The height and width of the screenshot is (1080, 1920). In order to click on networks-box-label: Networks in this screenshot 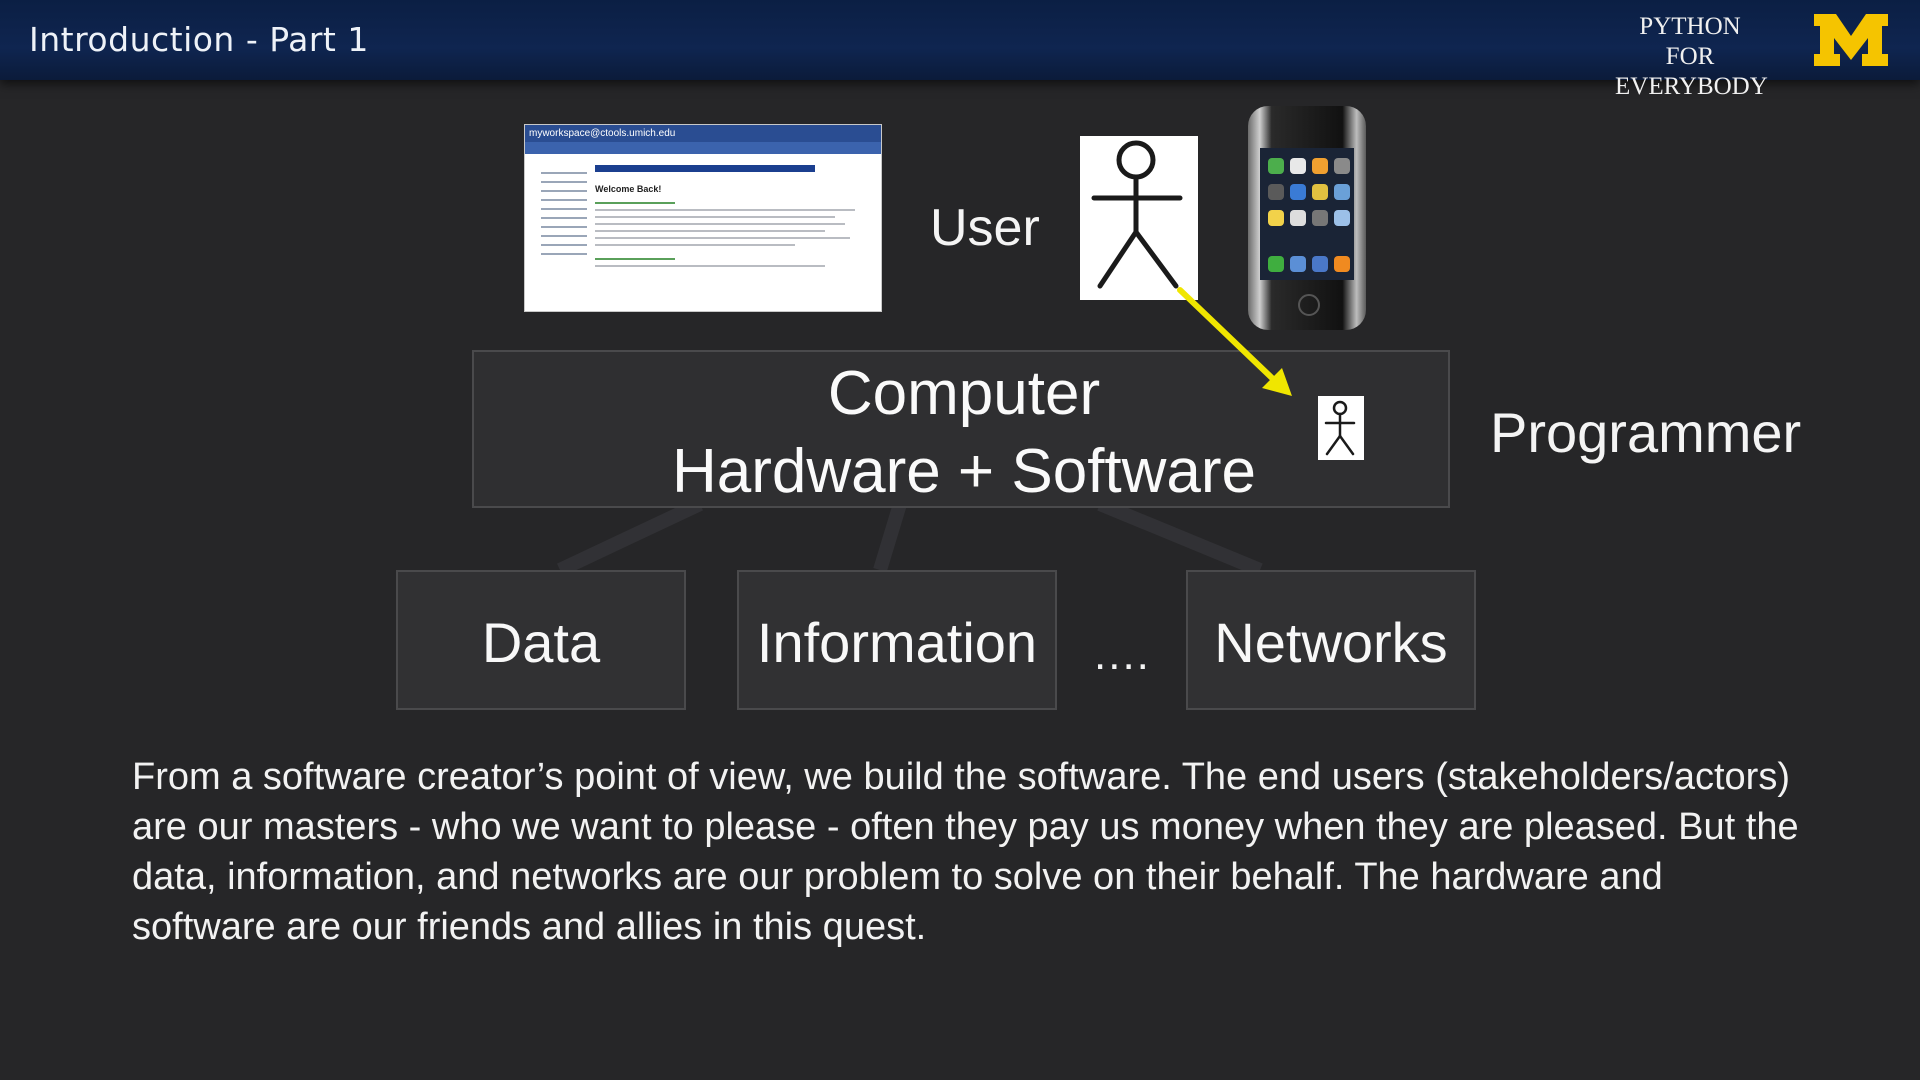, I will do `click(1331, 642)`.